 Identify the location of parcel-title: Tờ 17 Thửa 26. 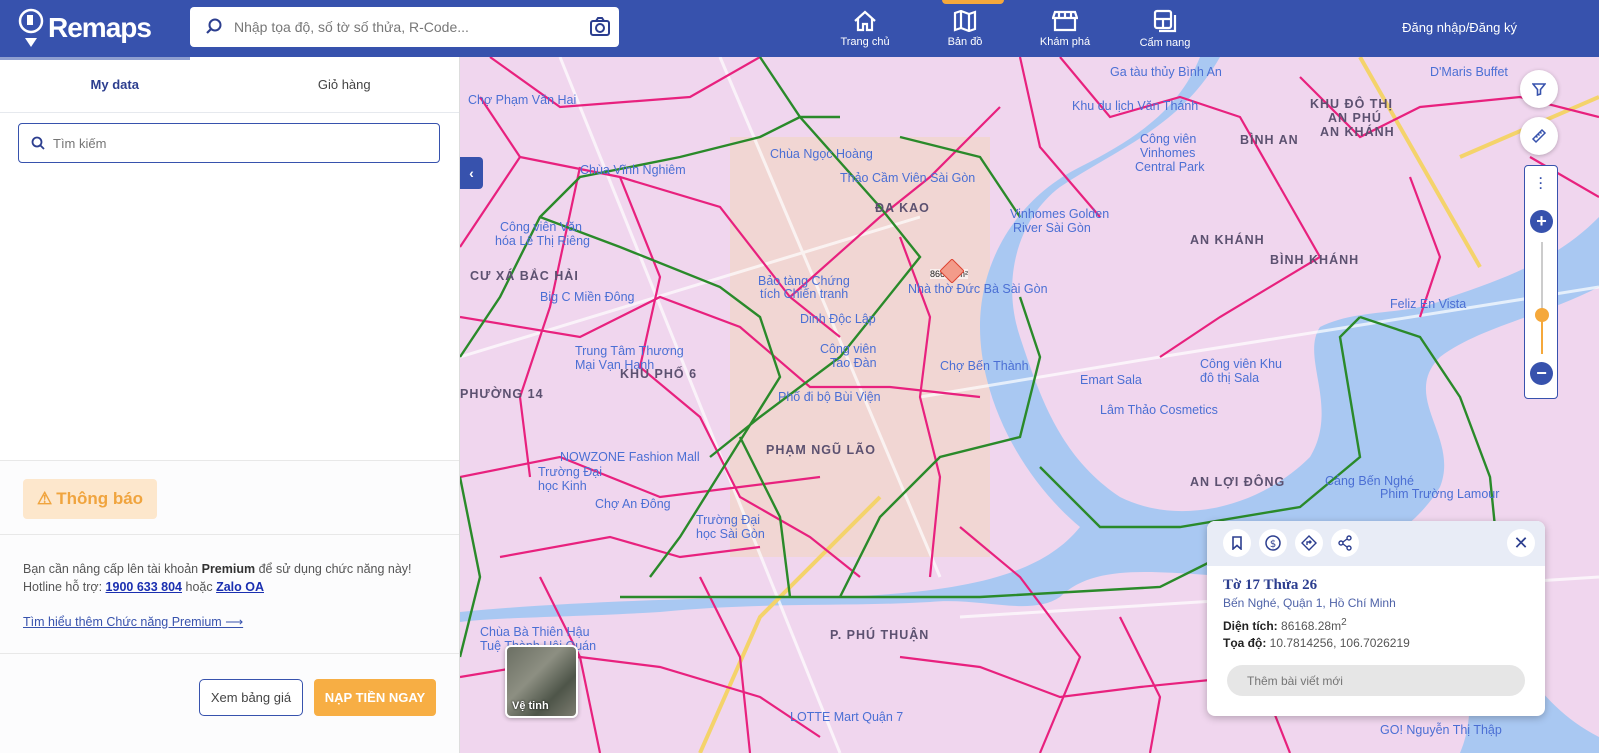
(1270, 585).